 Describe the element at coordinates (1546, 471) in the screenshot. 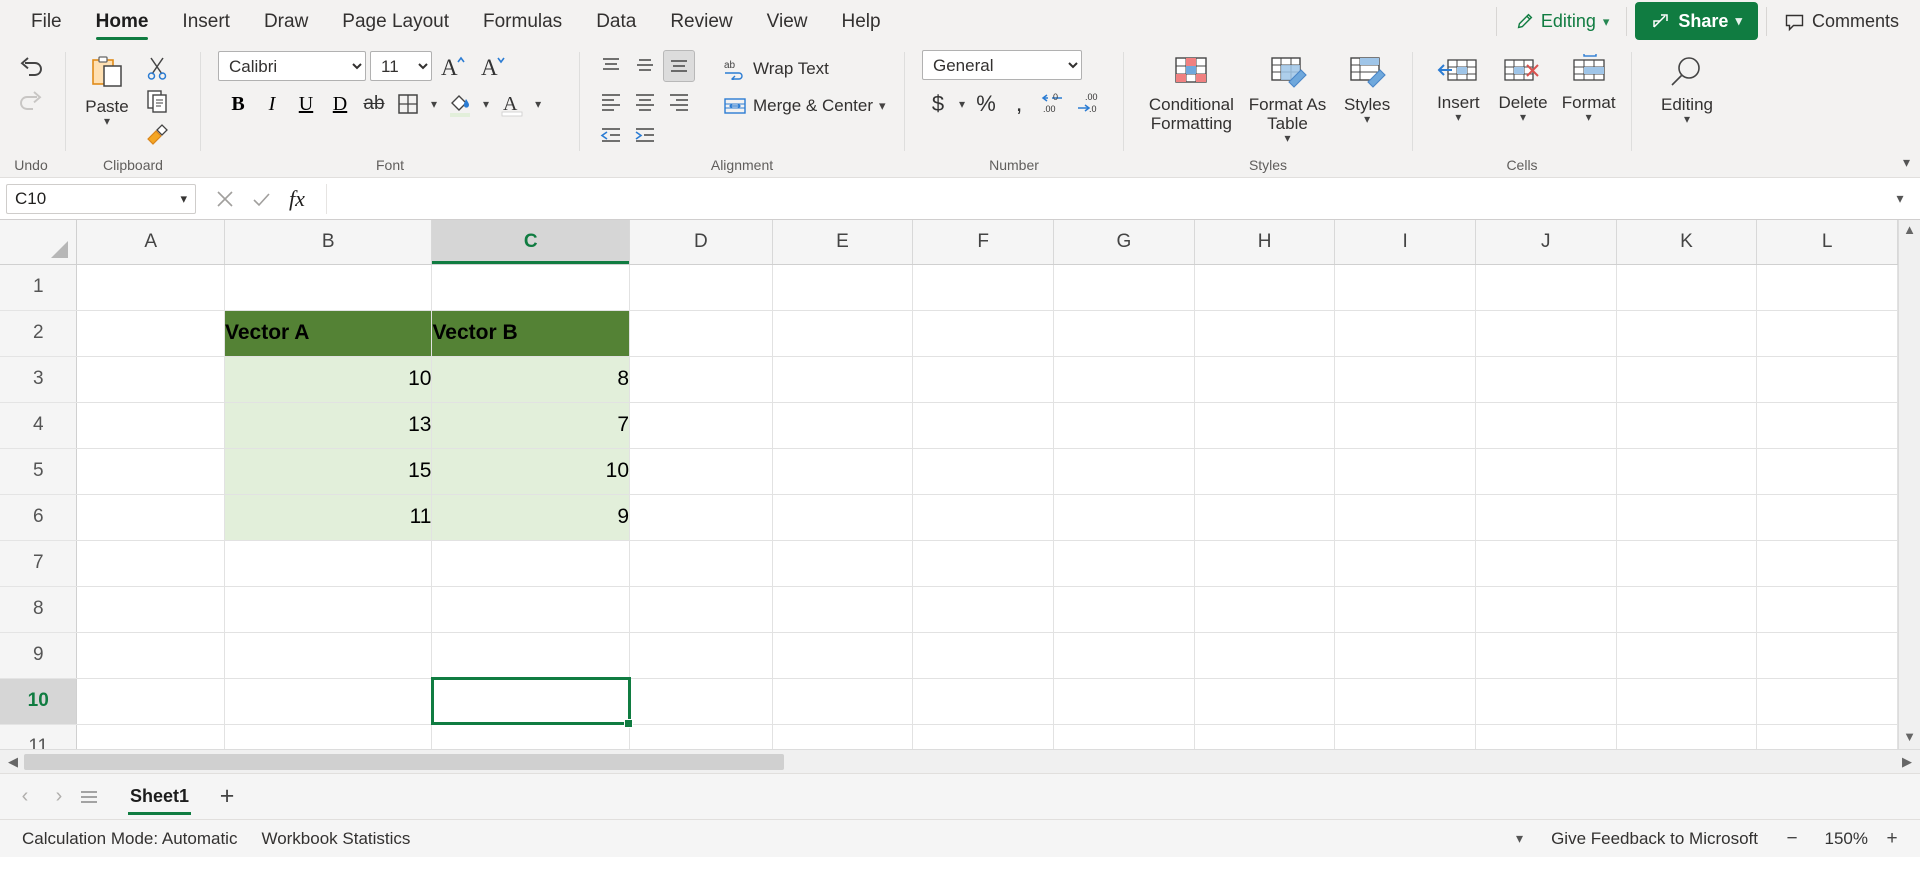

I see `cell-J5` at that location.